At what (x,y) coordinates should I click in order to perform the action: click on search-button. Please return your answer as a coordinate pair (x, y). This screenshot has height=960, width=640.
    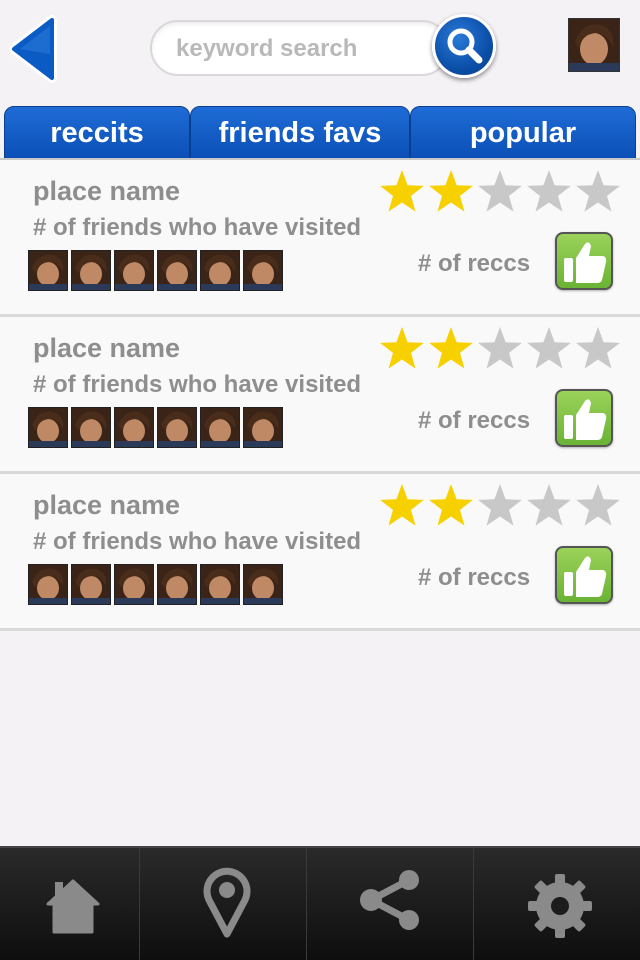
    Looking at the image, I should click on (464, 46).